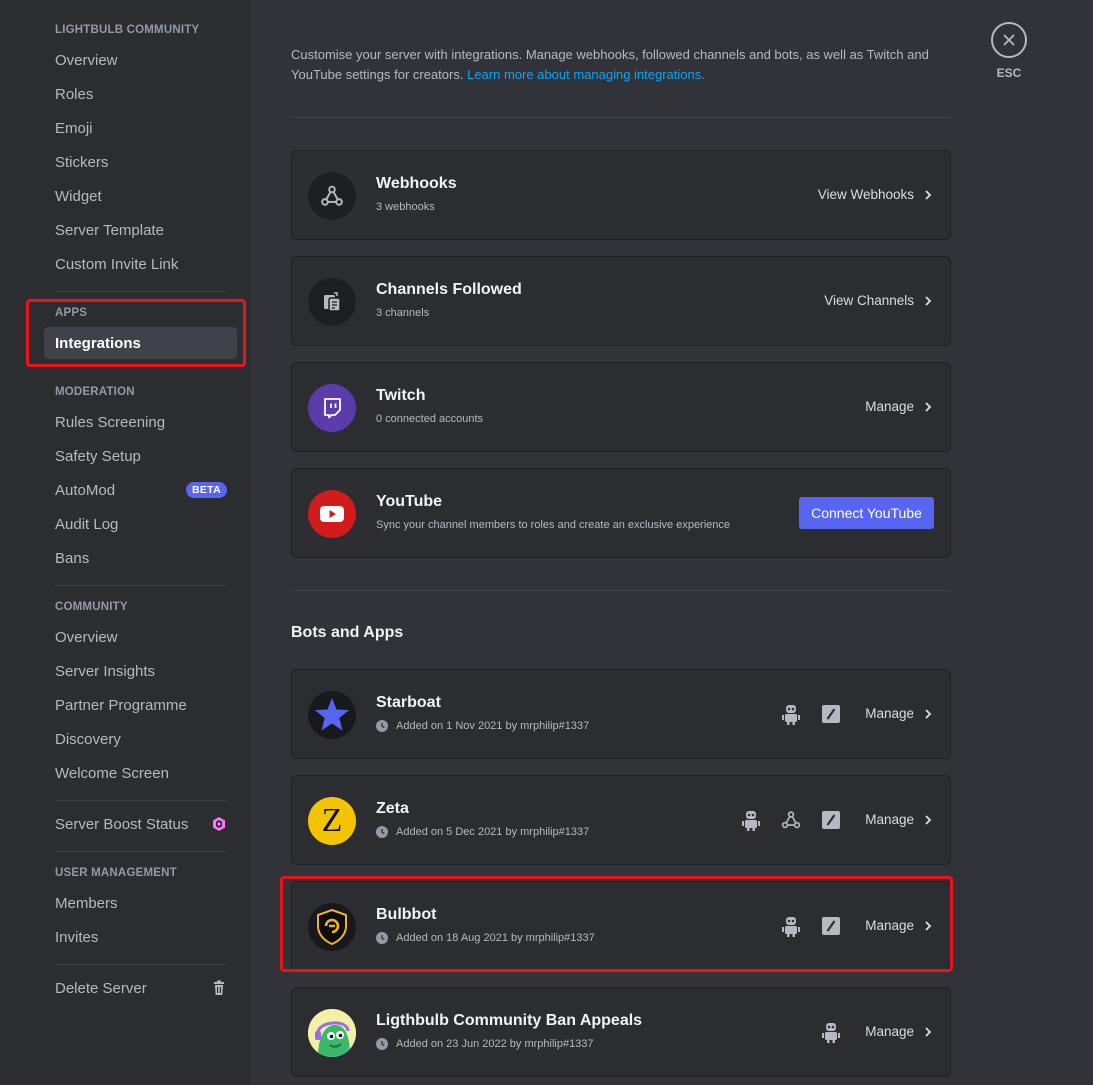 The height and width of the screenshot is (1085, 1093). I want to click on view-webhooks-link: View Webhooks, so click(875, 194).